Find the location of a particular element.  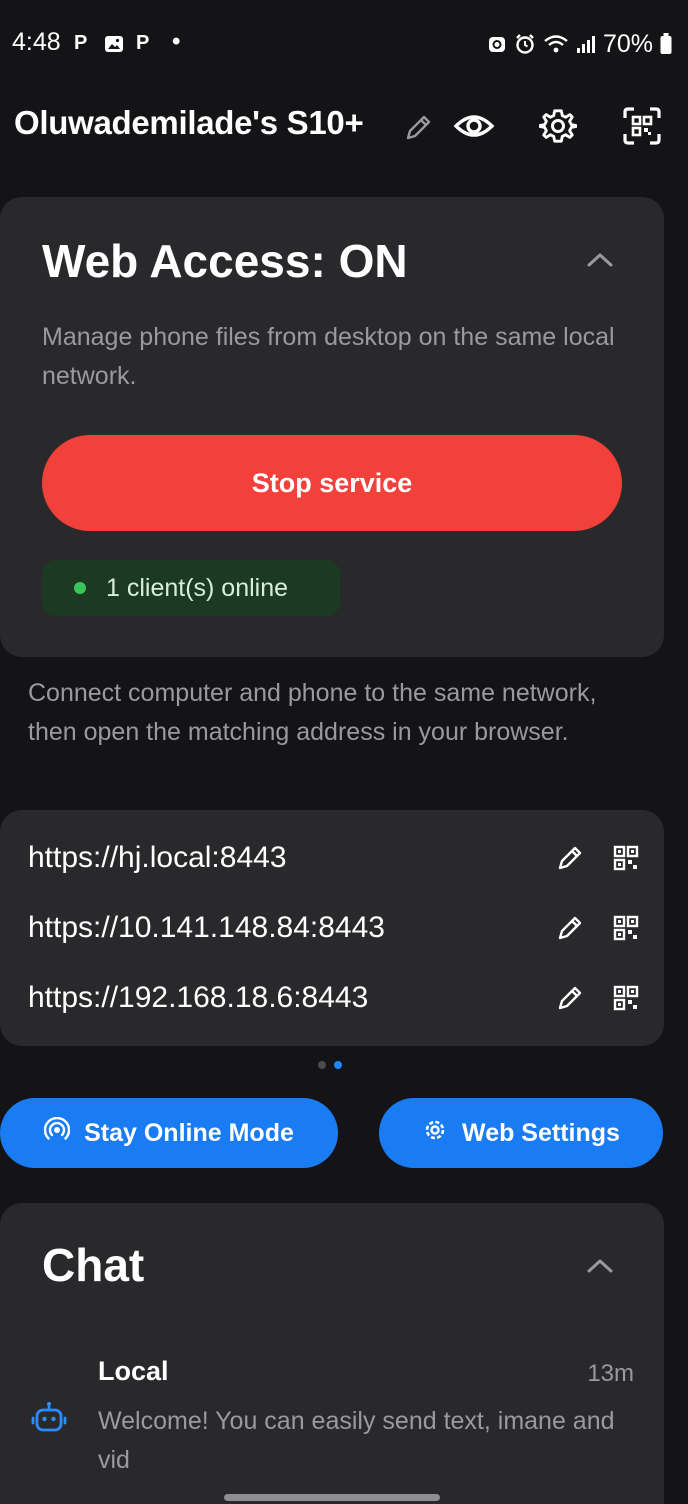

page-indicator is located at coordinates (330, 1065).